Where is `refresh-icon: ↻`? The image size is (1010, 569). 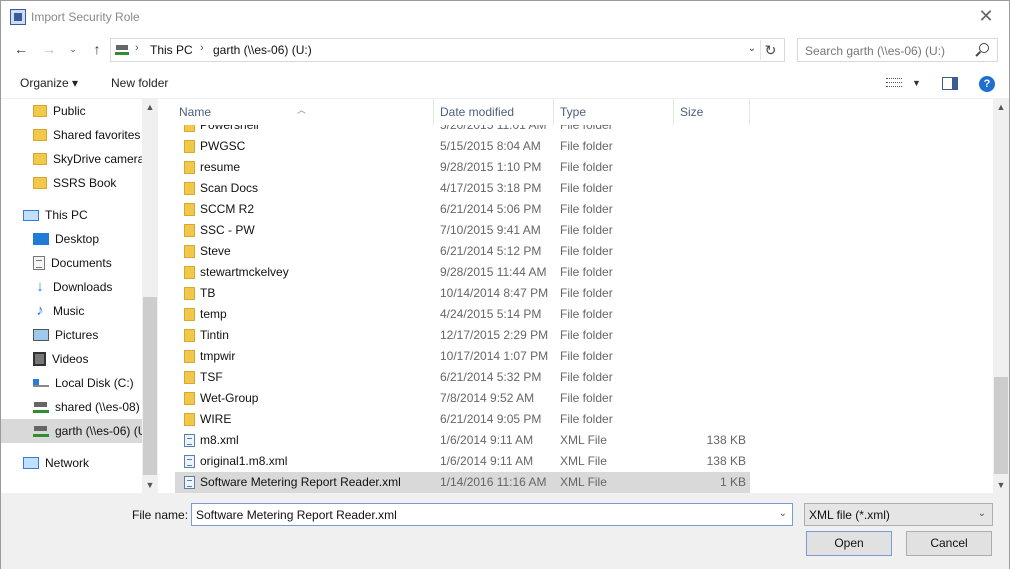 refresh-icon: ↻ is located at coordinates (770, 50).